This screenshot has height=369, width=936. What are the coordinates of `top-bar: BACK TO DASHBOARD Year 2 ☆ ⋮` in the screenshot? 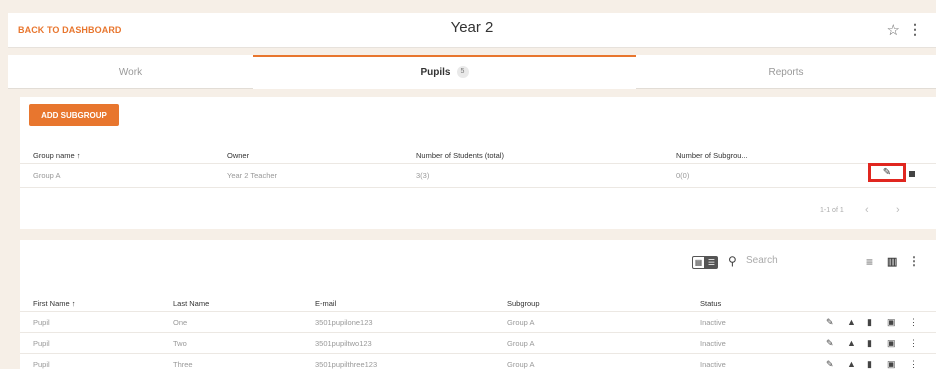 It's located at (472, 30).